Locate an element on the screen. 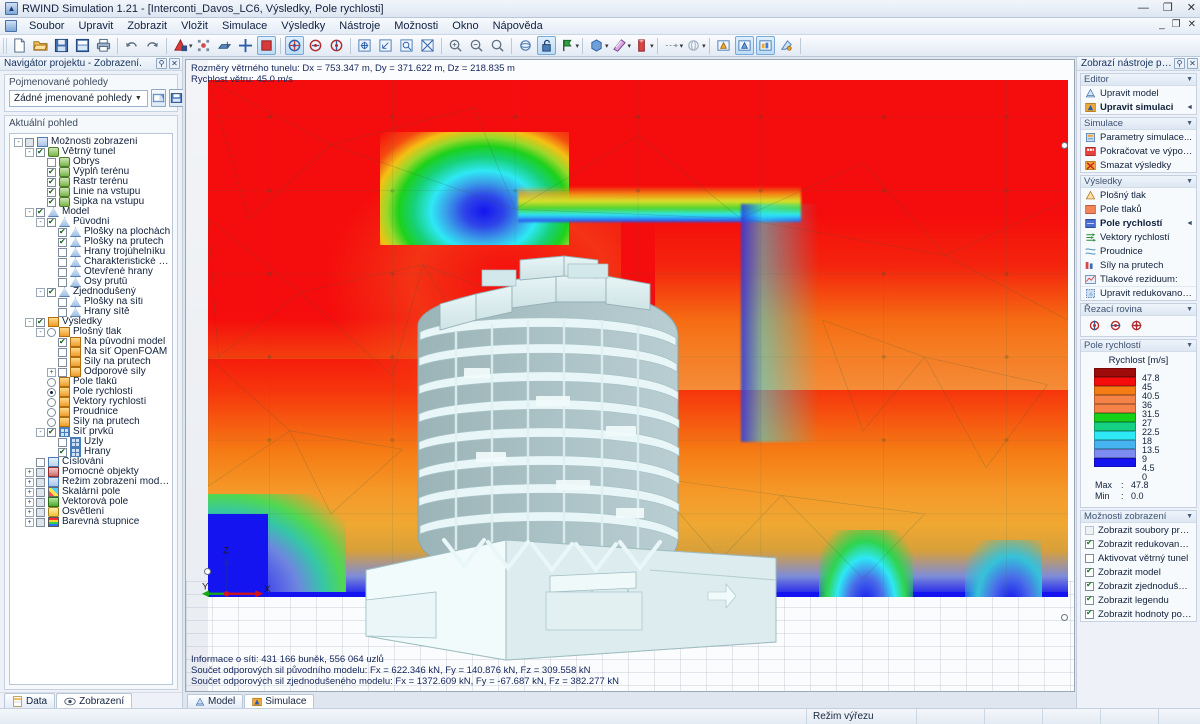 Image resolution: width=1200 pixels, height=724 pixels. pin-icon: ⚲ is located at coordinates (1179, 63).